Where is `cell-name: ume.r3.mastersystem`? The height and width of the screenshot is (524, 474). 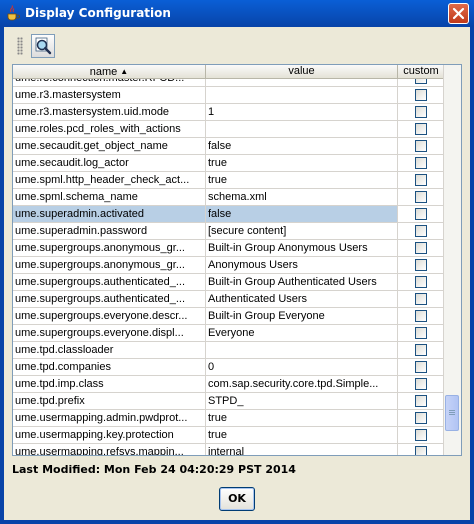
cell-name: ume.r3.mastersystem is located at coordinates (109, 95).